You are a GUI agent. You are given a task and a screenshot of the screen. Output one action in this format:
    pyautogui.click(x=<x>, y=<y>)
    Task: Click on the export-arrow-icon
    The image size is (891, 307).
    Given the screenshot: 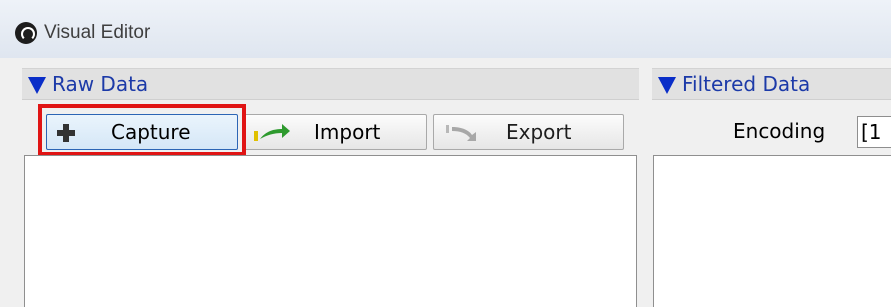 What is the action you would take?
    pyautogui.click(x=461, y=133)
    